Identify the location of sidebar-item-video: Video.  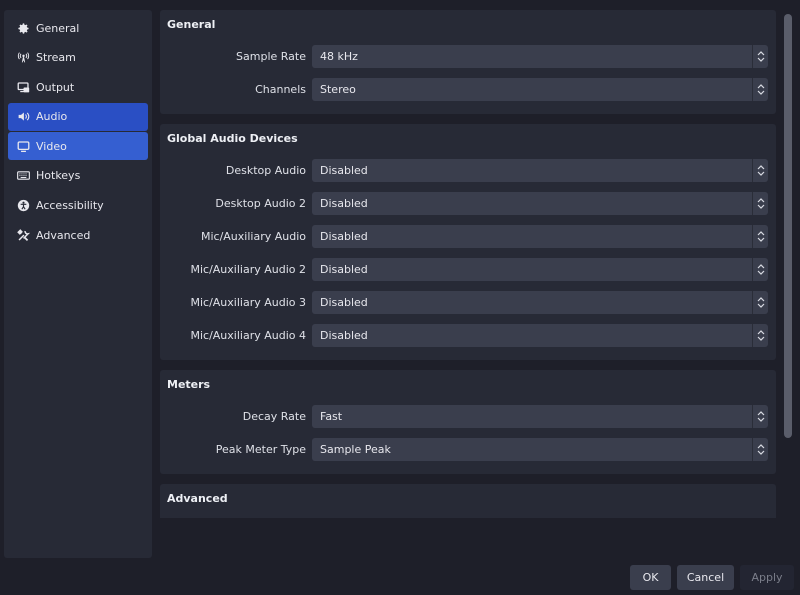
(78, 146).